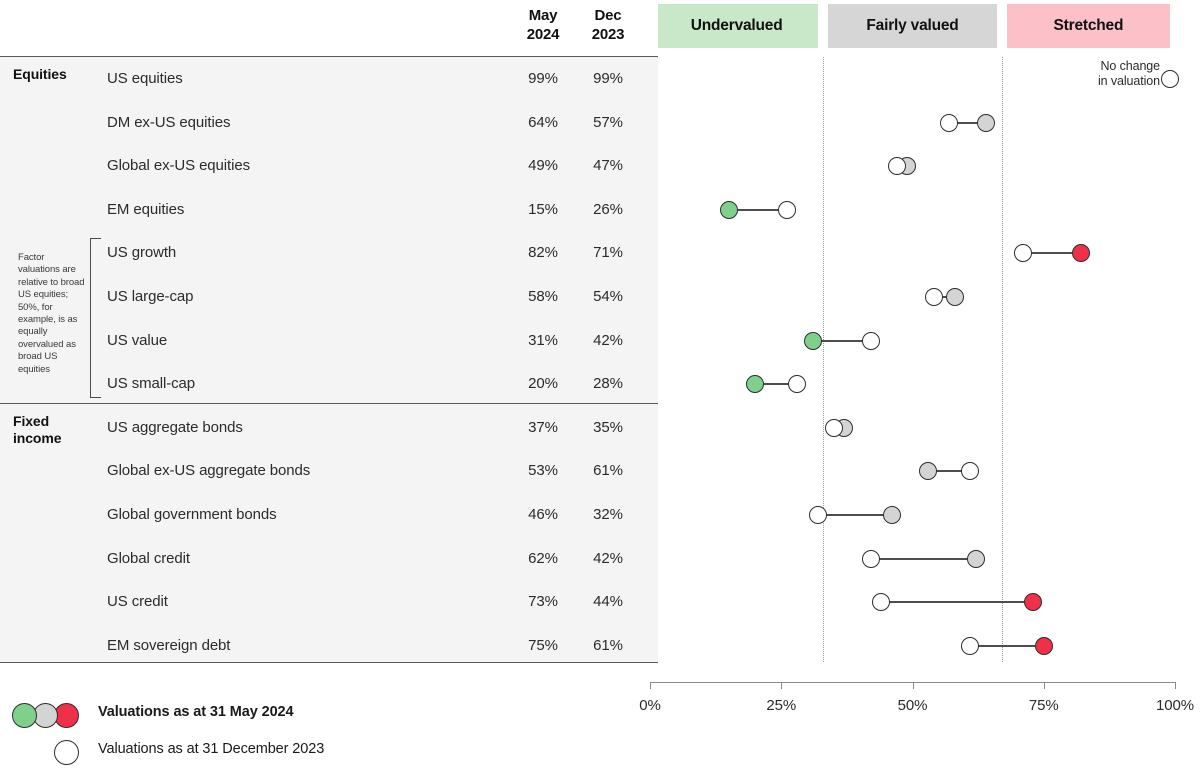 The image size is (1200, 772). Describe the element at coordinates (1130, 66) in the screenshot. I see `no-change-line1: No change` at that location.